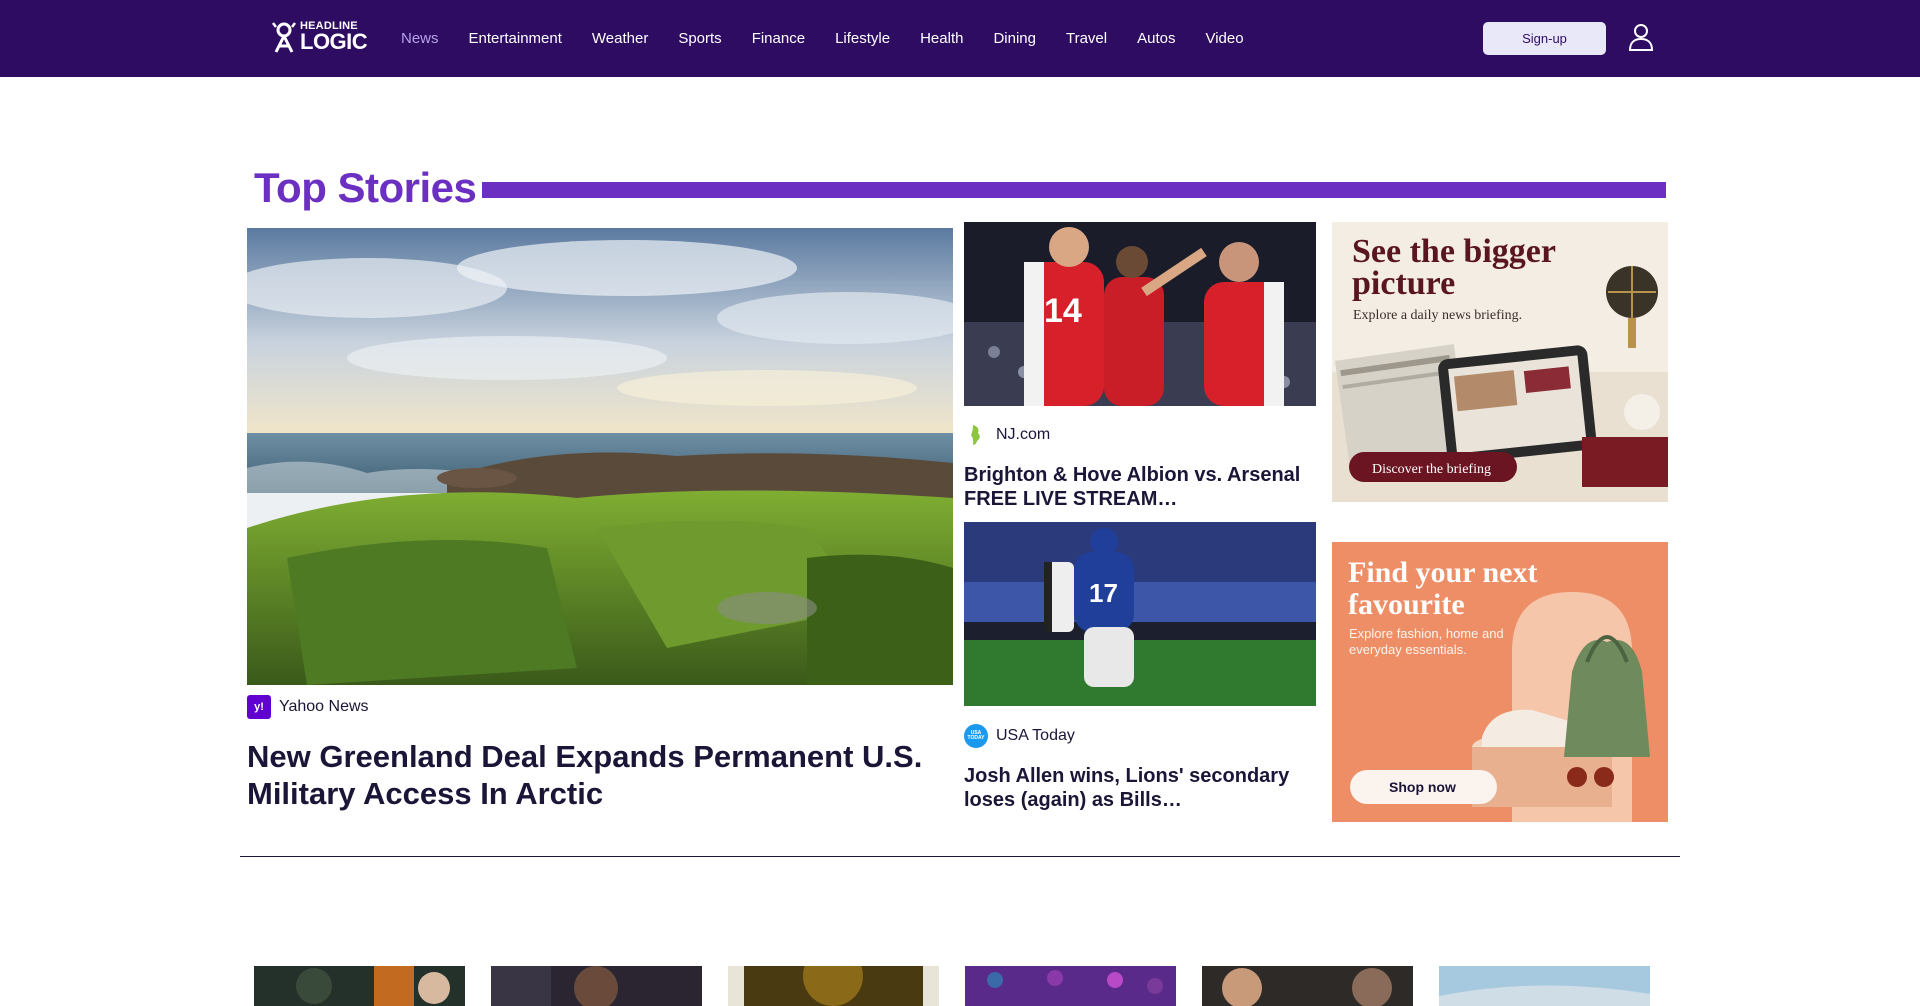 The height and width of the screenshot is (1006, 1920). I want to click on logo-text: HEADLINE LOGIC, so click(334, 37).